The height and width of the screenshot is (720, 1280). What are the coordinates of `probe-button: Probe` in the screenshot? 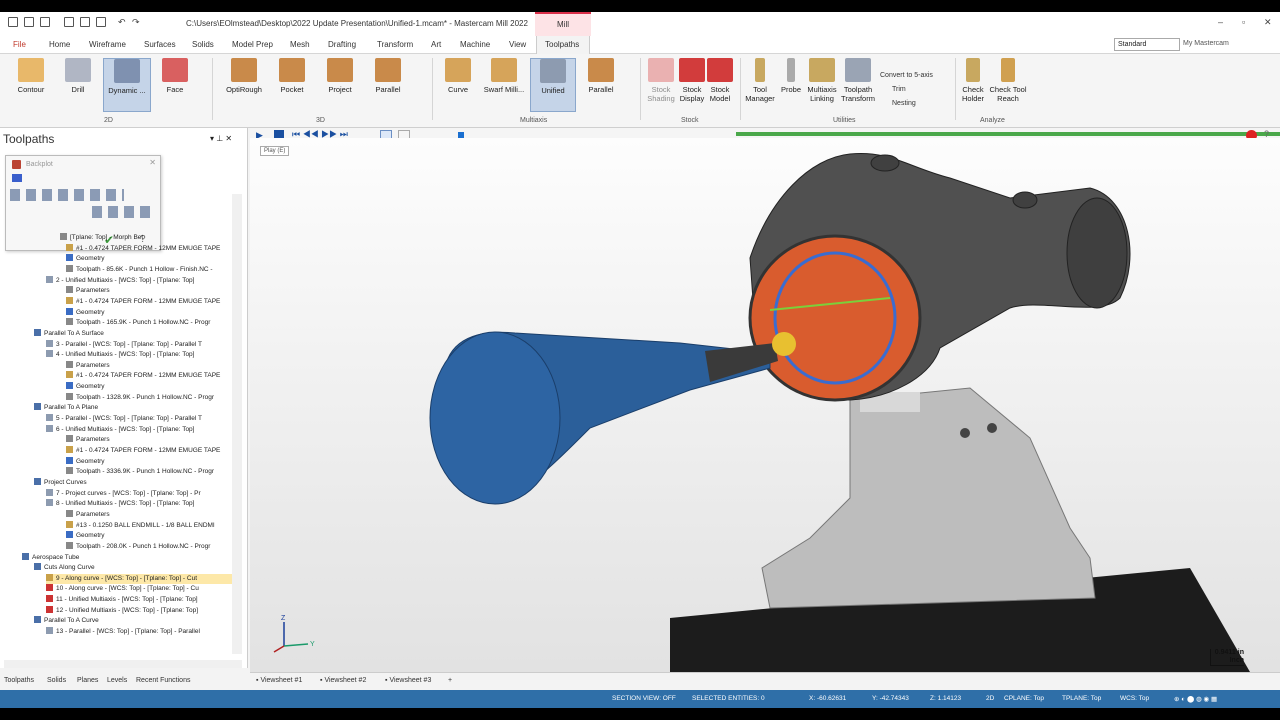 It's located at (791, 85).